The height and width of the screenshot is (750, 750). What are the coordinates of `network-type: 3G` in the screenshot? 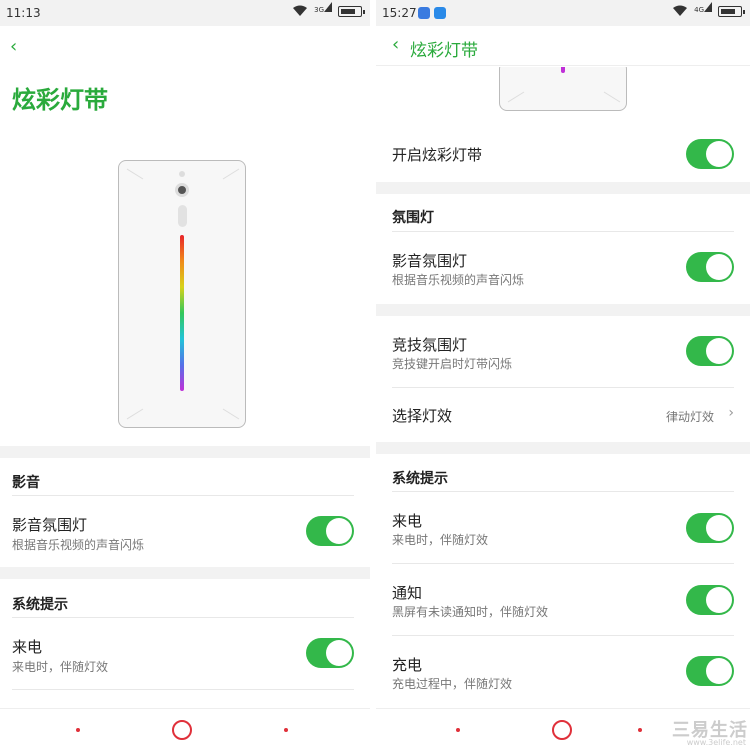 It's located at (319, 10).